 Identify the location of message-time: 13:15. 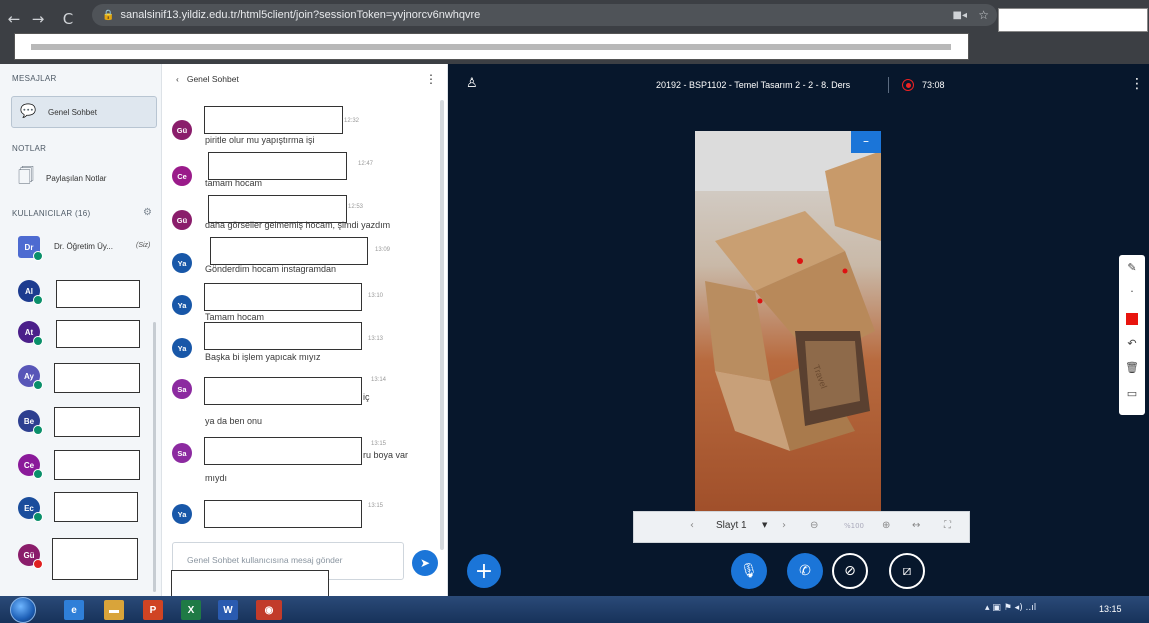
(376, 506).